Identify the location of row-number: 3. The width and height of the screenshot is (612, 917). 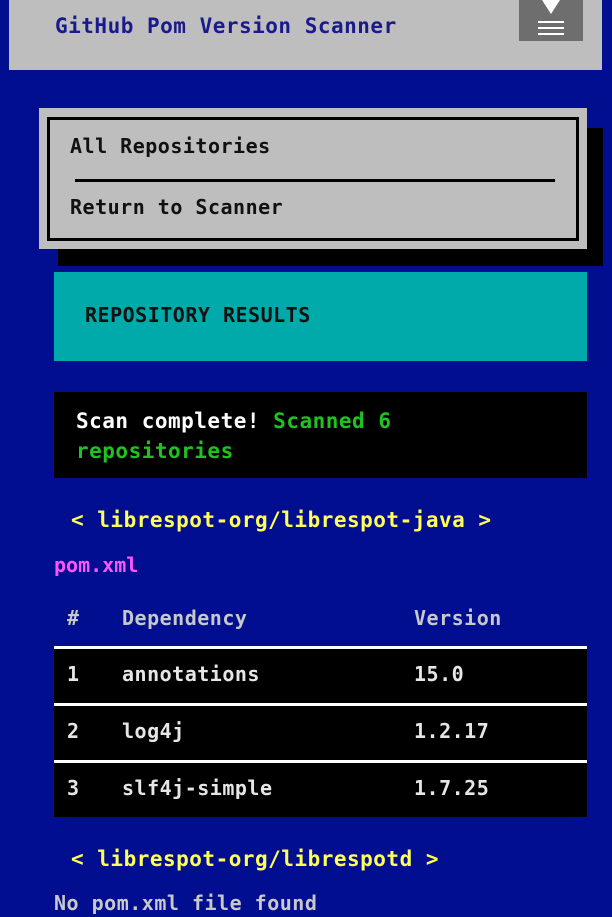
(73, 788).